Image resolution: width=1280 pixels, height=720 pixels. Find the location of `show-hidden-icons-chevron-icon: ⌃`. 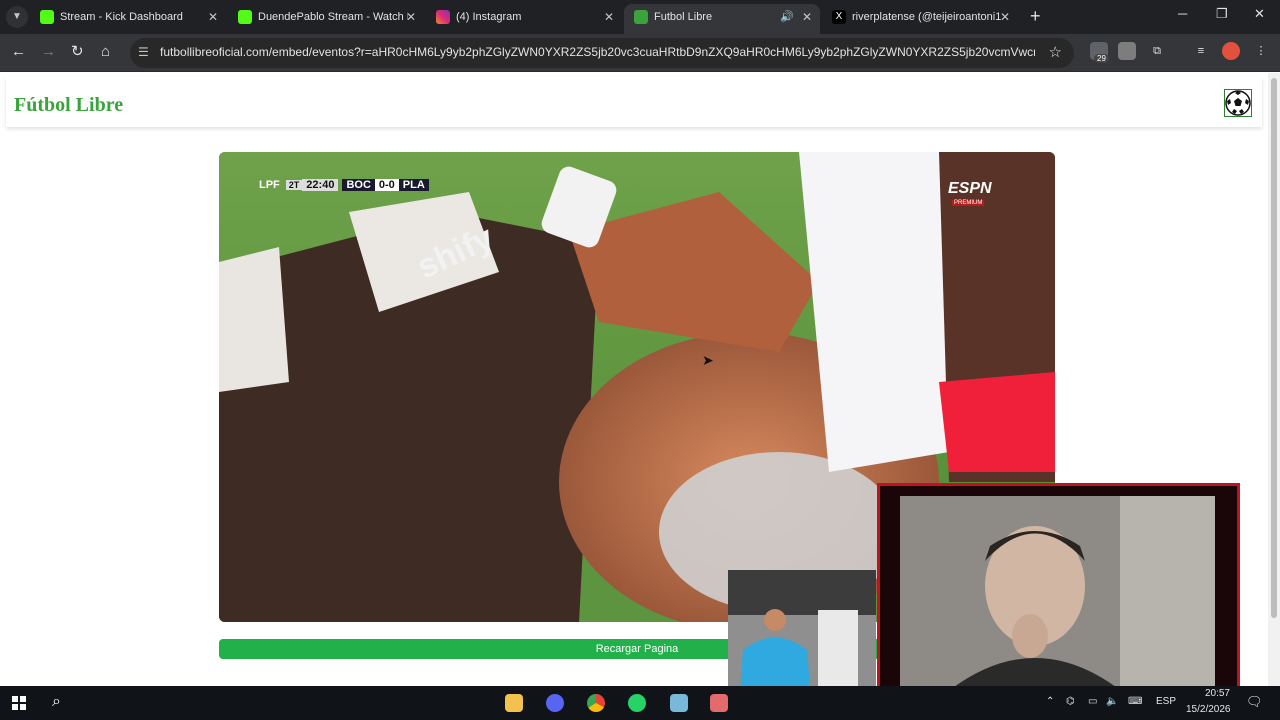

show-hidden-icons-chevron-icon: ⌃ is located at coordinates (1050, 701).